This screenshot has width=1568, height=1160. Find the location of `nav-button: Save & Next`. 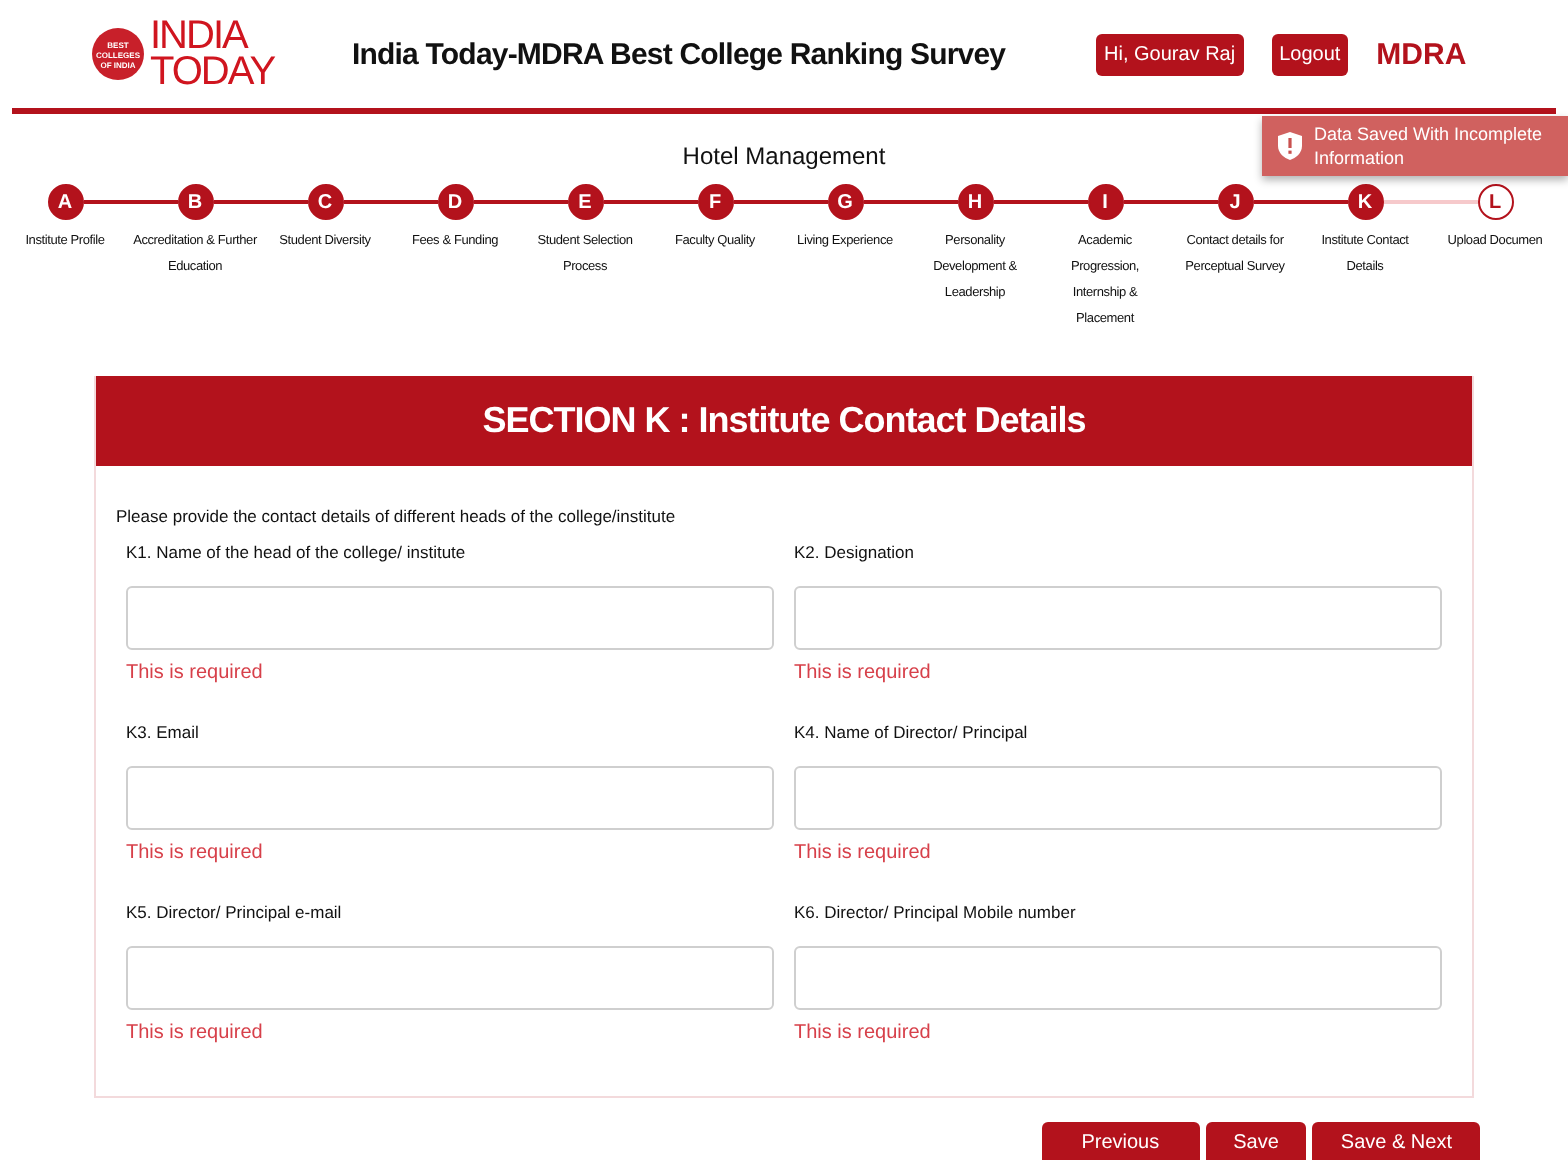

nav-button: Save & Next is located at coordinates (1396, 1141).